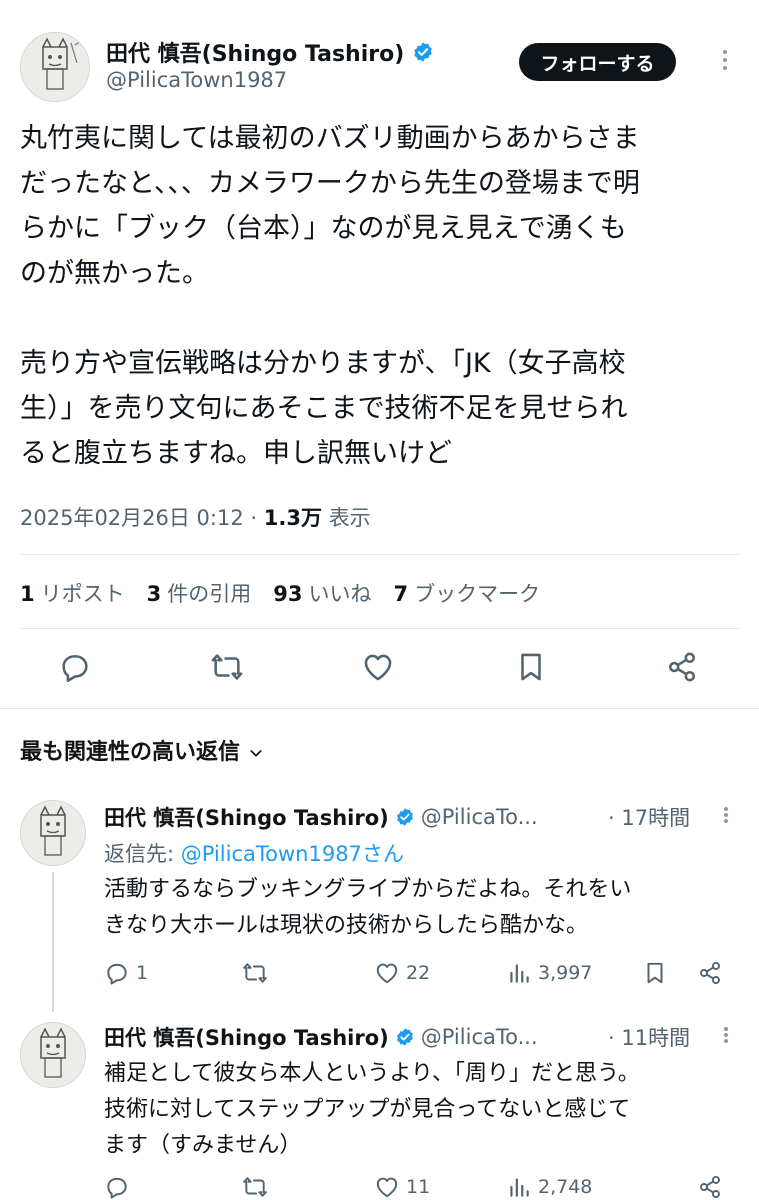 The image size is (759, 1200). I want to click on likes-count: 93, so click(288, 594).